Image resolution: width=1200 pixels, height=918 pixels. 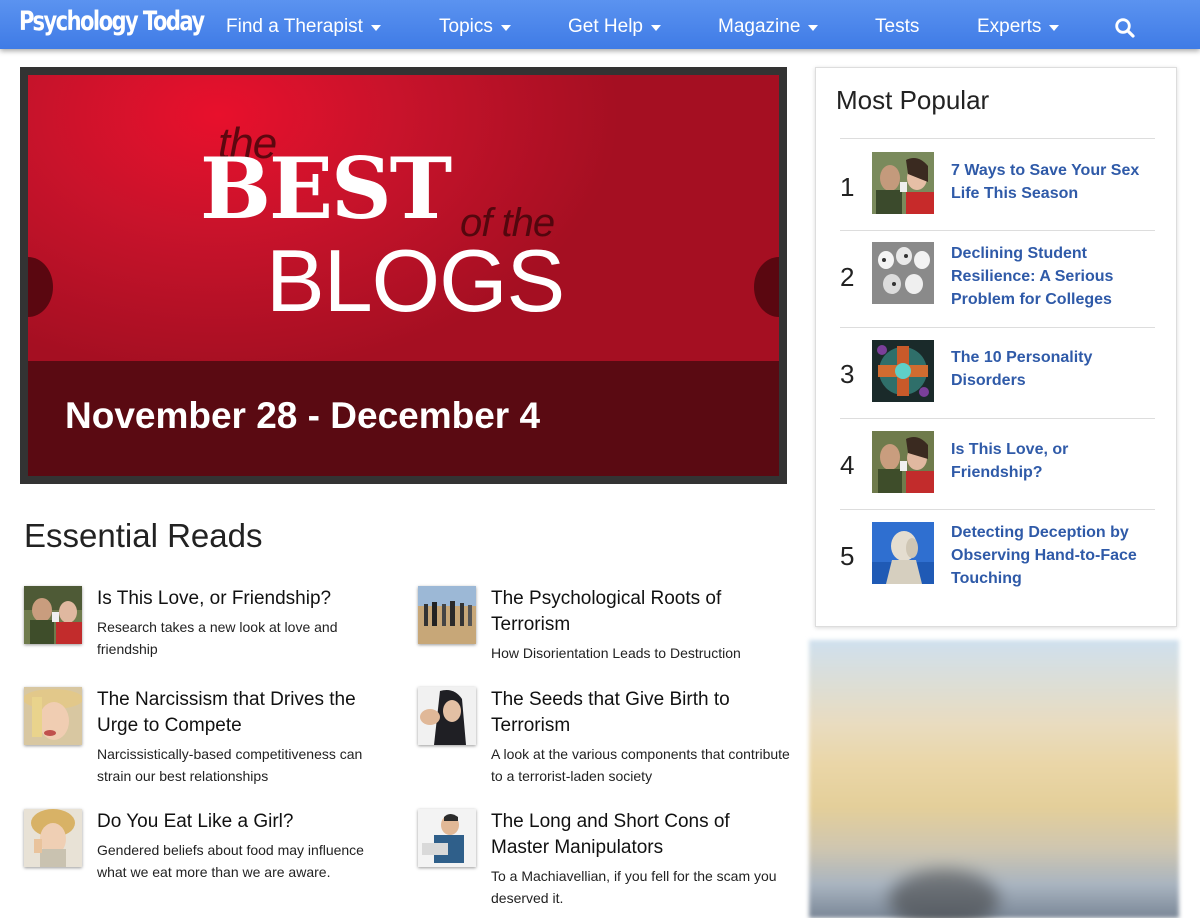 What do you see at coordinates (143, 535) in the screenshot?
I see `essential-reads-heading: Essential Reads` at bounding box center [143, 535].